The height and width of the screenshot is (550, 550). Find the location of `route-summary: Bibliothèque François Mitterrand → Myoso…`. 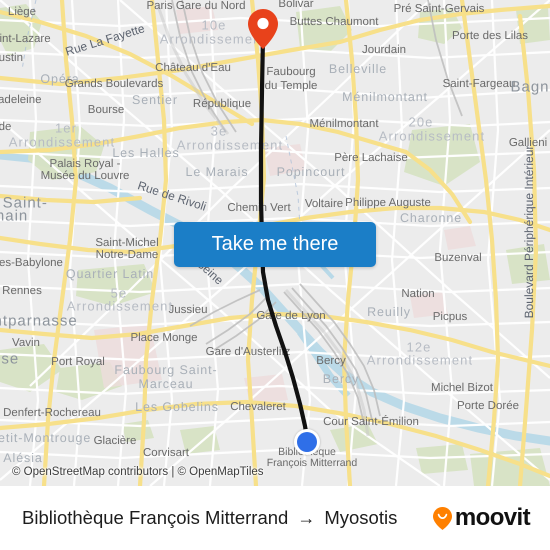

route-summary: Bibliothèque François Mitterrand → Myoso… is located at coordinates (227, 518).